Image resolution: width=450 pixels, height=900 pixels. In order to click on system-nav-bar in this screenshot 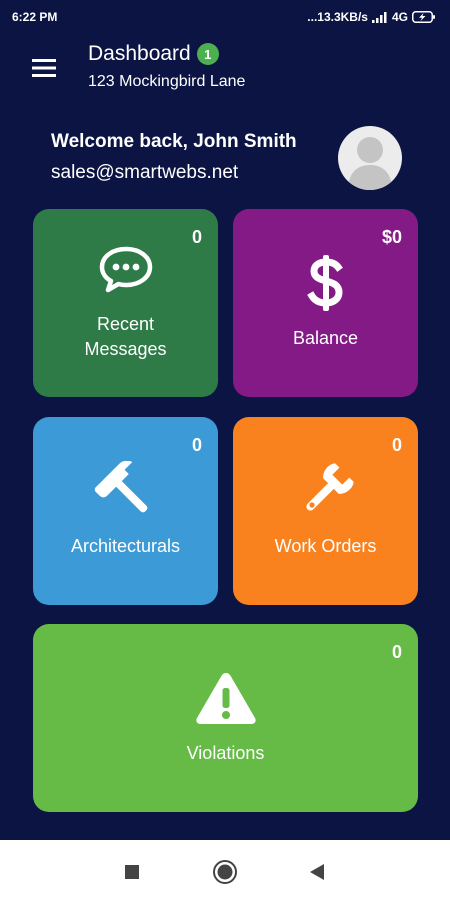, I will do `click(225, 870)`.